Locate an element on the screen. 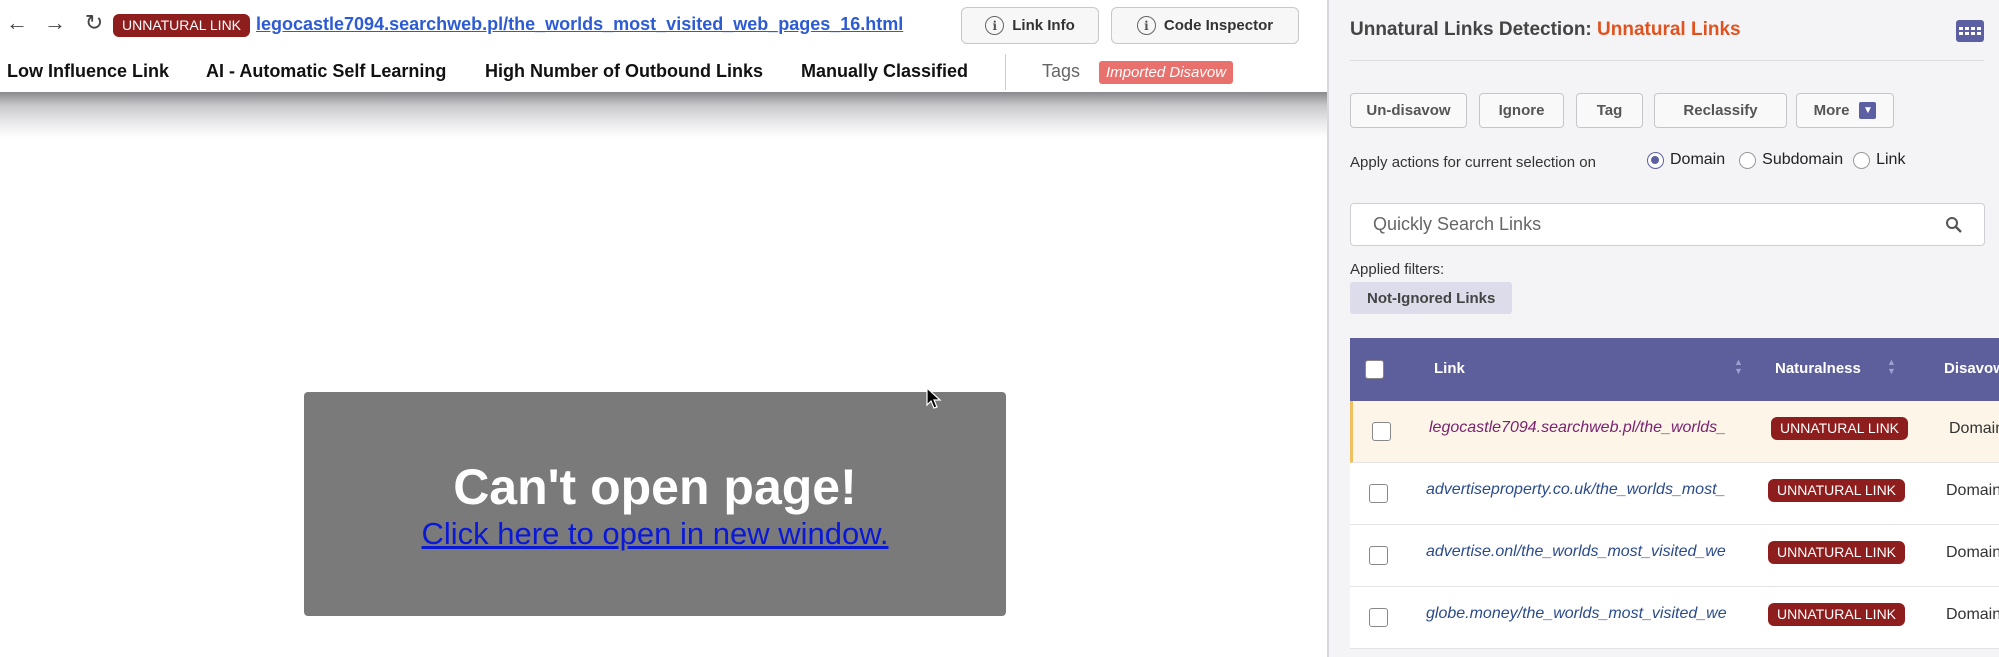 The height and width of the screenshot is (657, 1999). radio-link: Link is located at coordinates (1879, 160).